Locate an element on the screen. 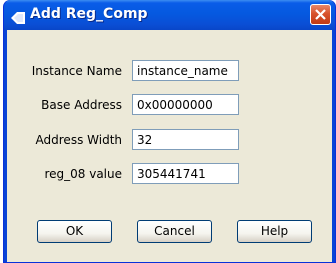  instance-name-row: Instance Name is located at coordinates (169, 71).